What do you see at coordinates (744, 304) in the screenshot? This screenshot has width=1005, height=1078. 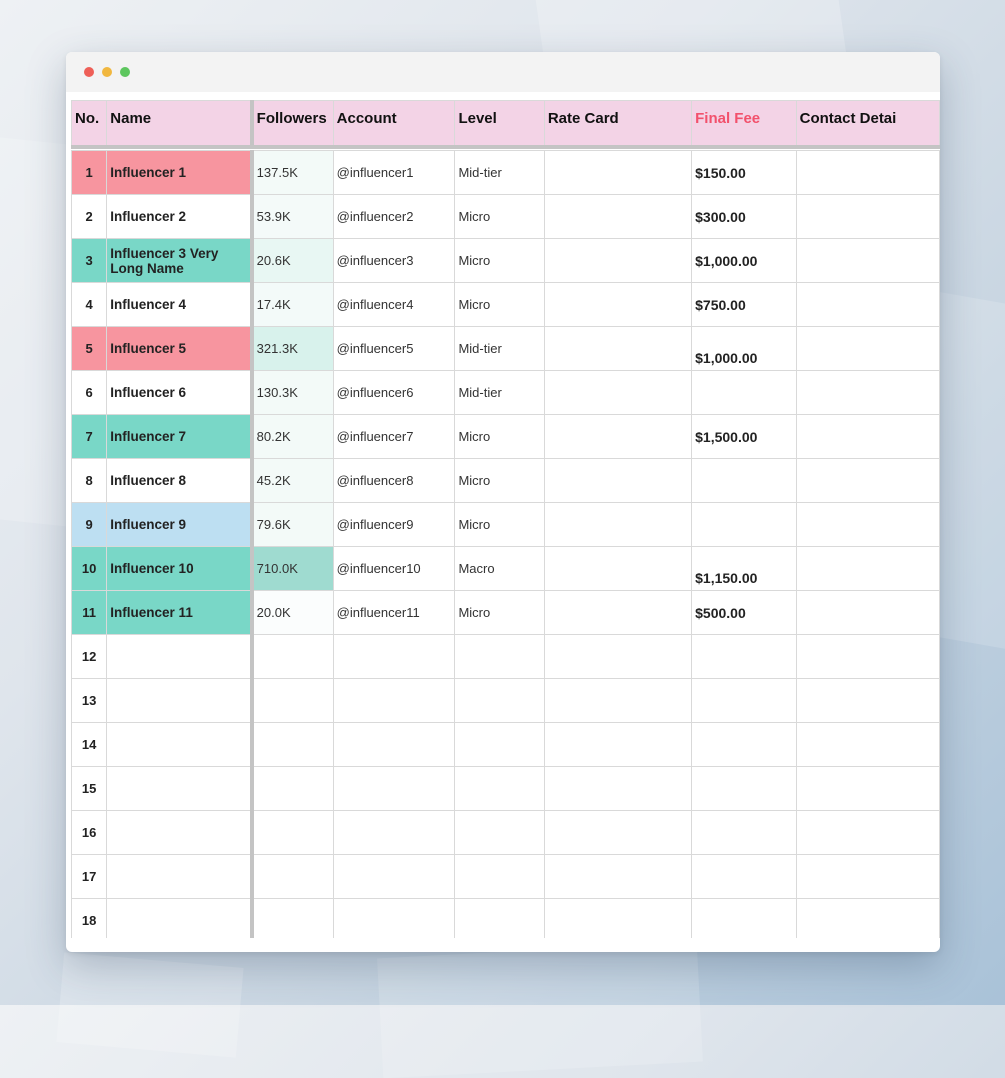 I see `final-fee-cell: $750.00` at bounding box center [744, 304].